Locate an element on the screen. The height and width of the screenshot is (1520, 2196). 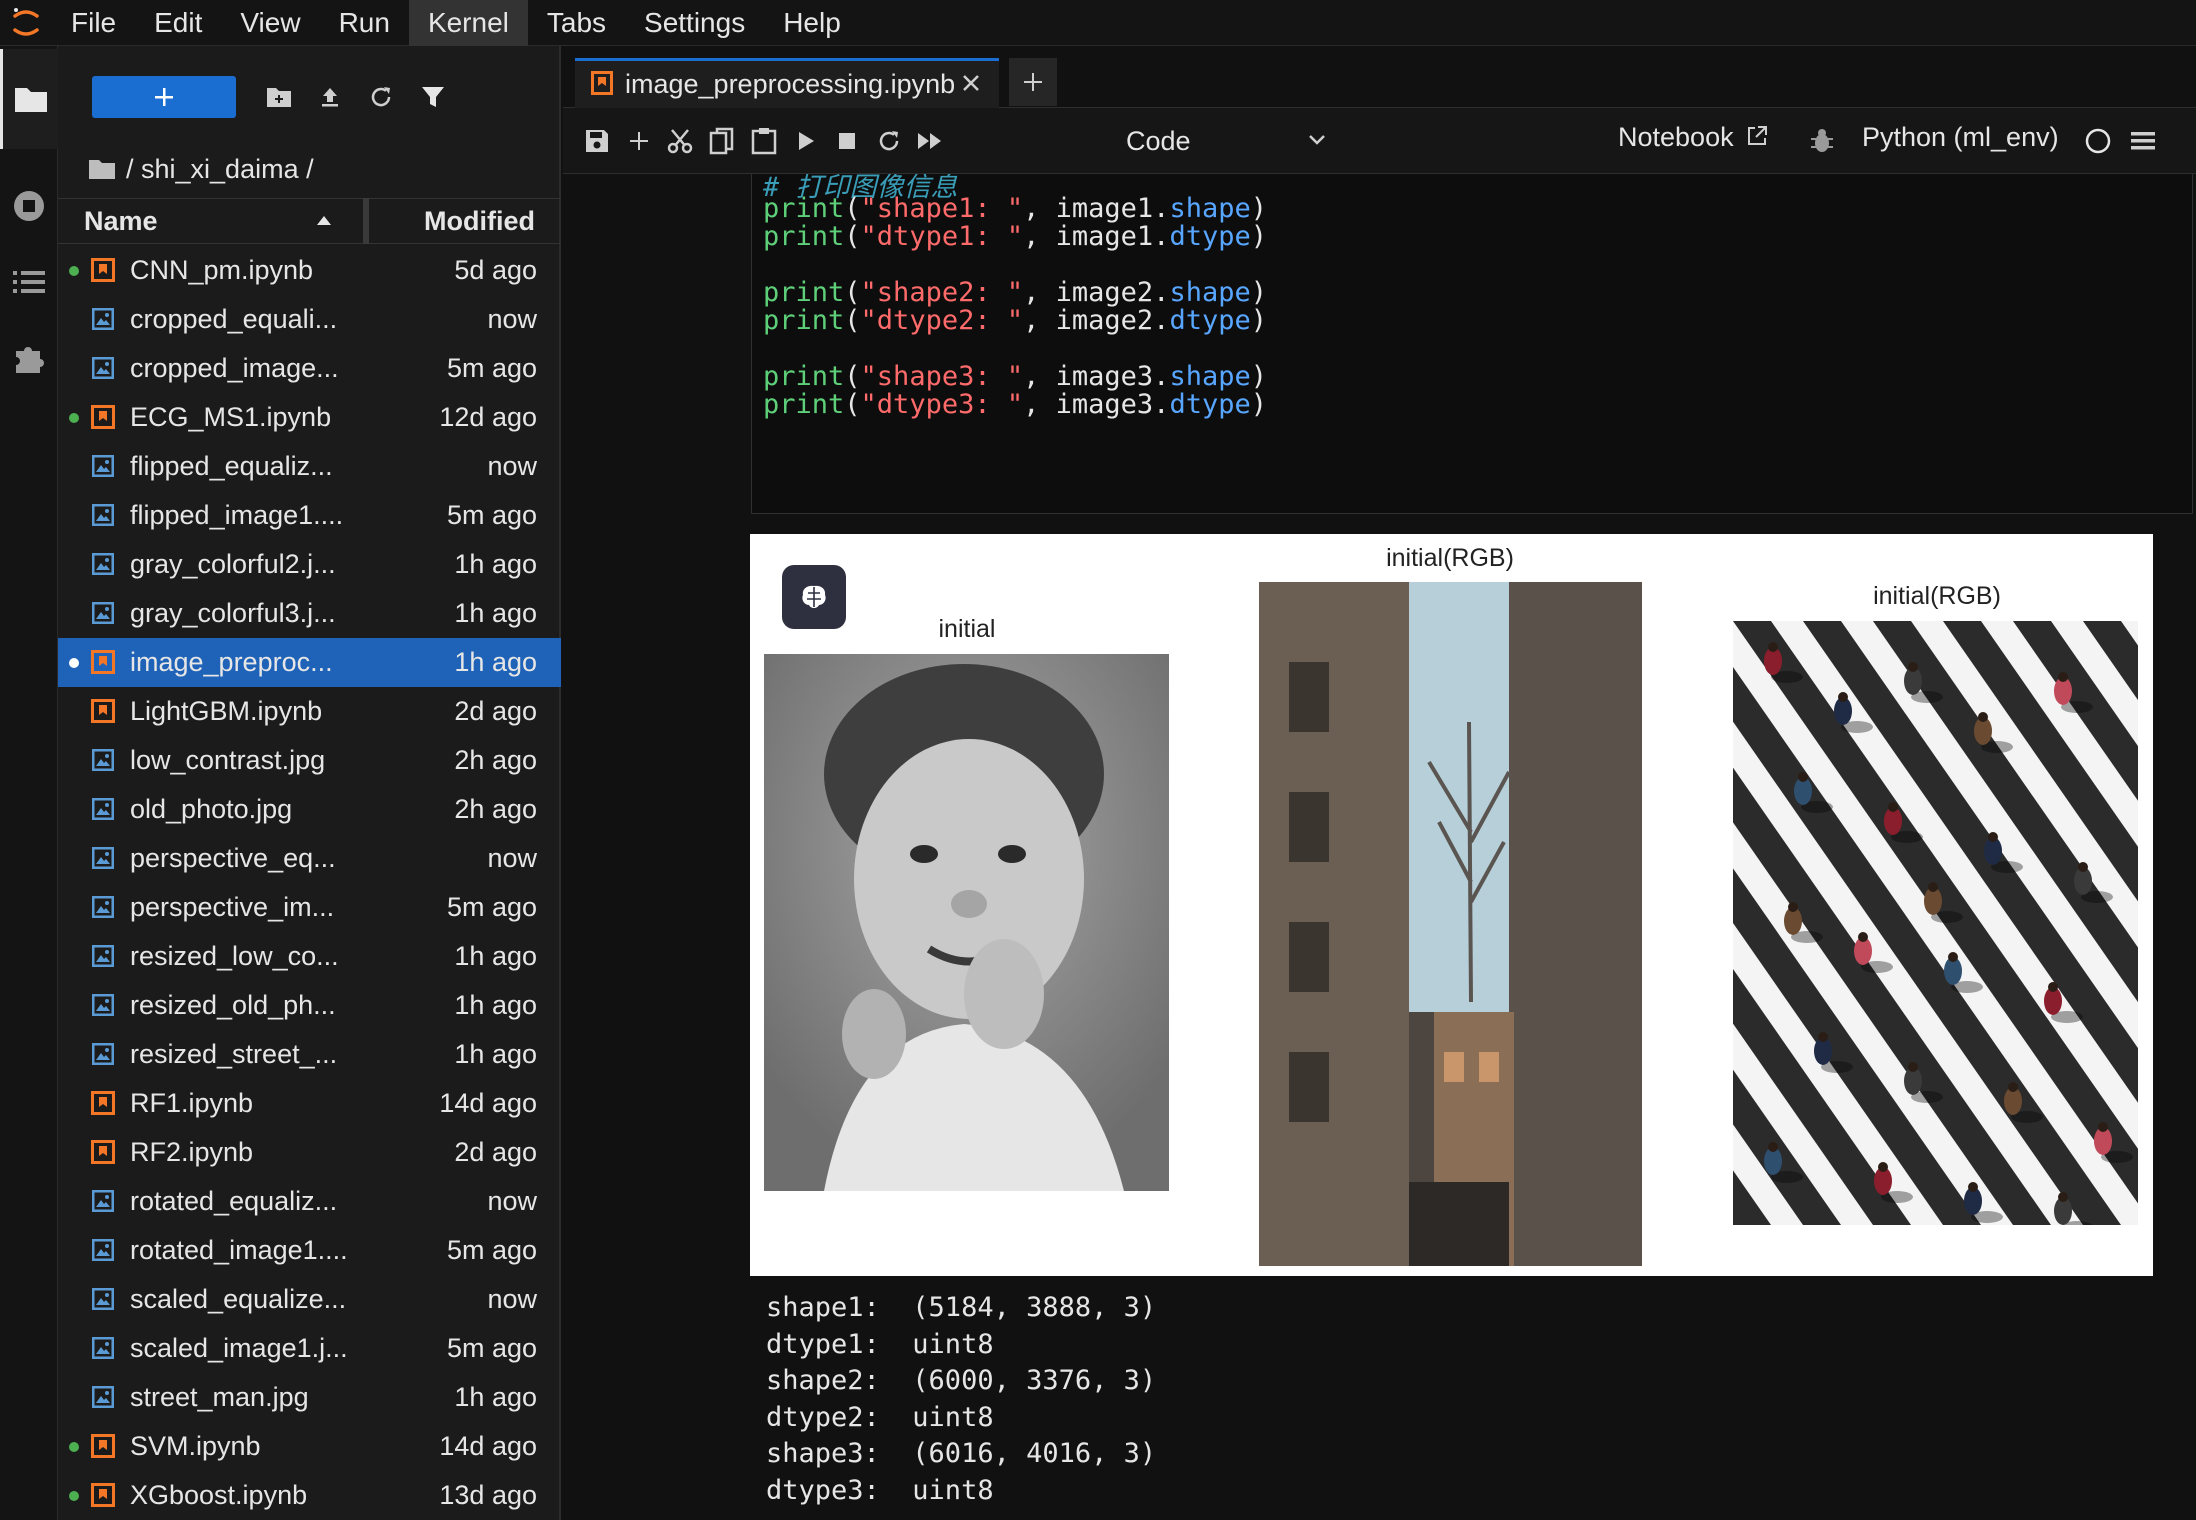
file-name: SVM.ipynb is located at coordinates (195, 1446).